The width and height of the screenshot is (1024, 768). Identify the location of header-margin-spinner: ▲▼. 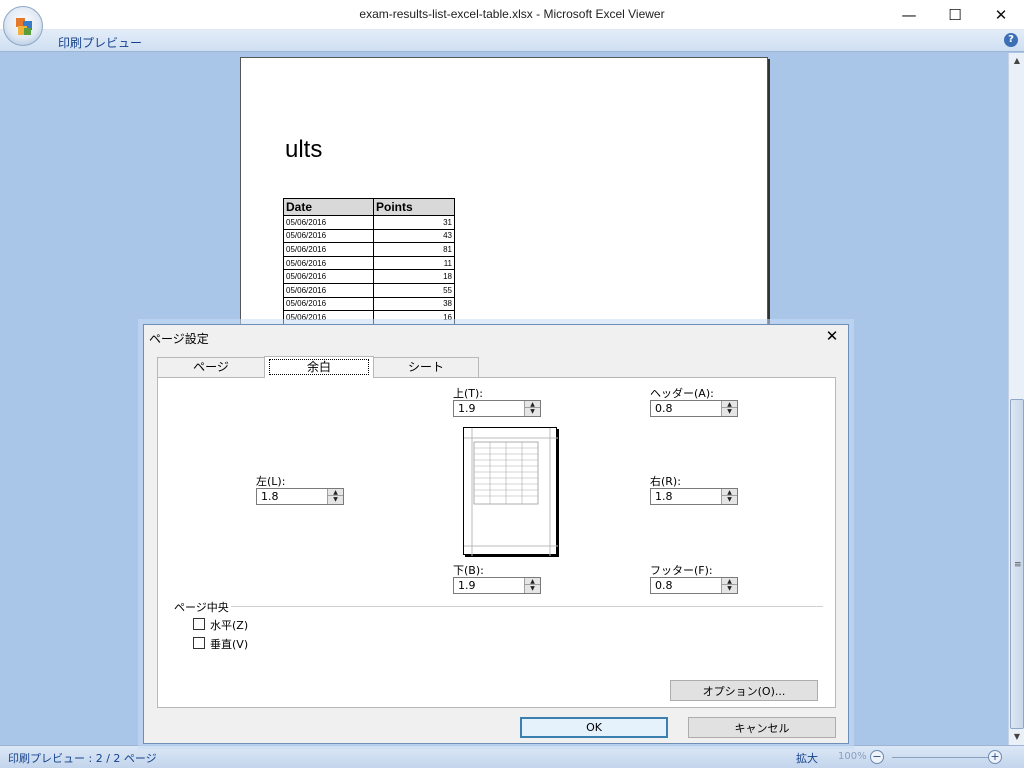
(694, 408).